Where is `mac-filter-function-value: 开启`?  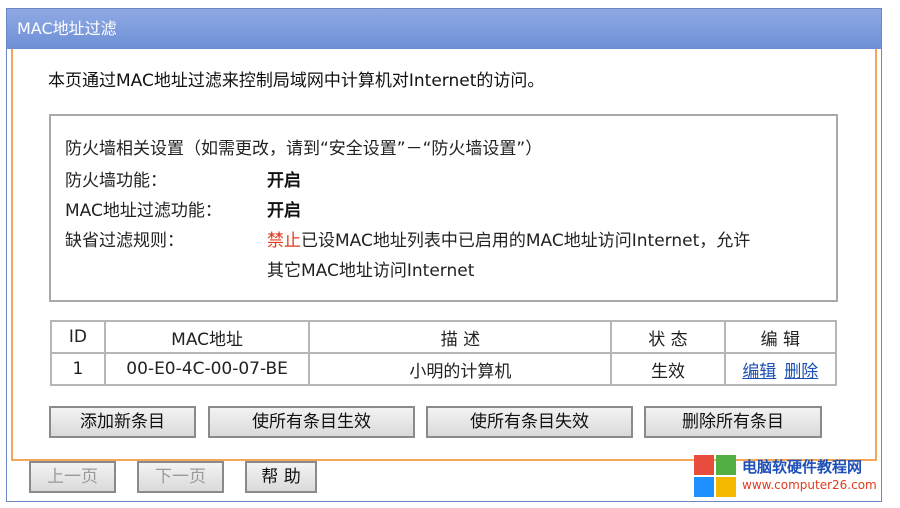 mac-filter-function-value: 开启 is located at coordinates (284, 211).